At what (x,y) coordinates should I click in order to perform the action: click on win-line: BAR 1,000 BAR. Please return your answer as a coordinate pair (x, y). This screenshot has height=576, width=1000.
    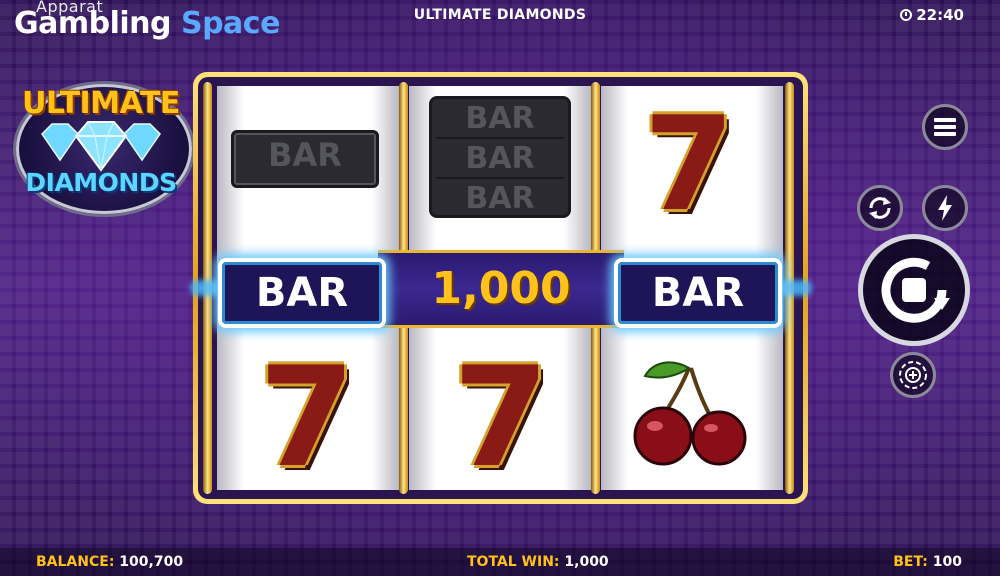
    Looking at the image, I should click on (501, 289).